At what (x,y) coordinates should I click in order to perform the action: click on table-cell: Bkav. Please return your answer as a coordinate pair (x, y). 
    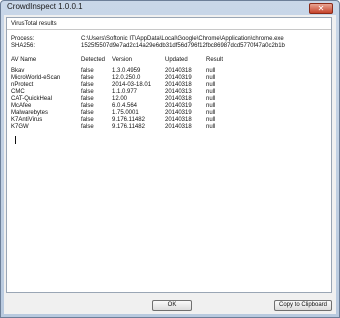
    Looking at the image, I should click on (18, 71).